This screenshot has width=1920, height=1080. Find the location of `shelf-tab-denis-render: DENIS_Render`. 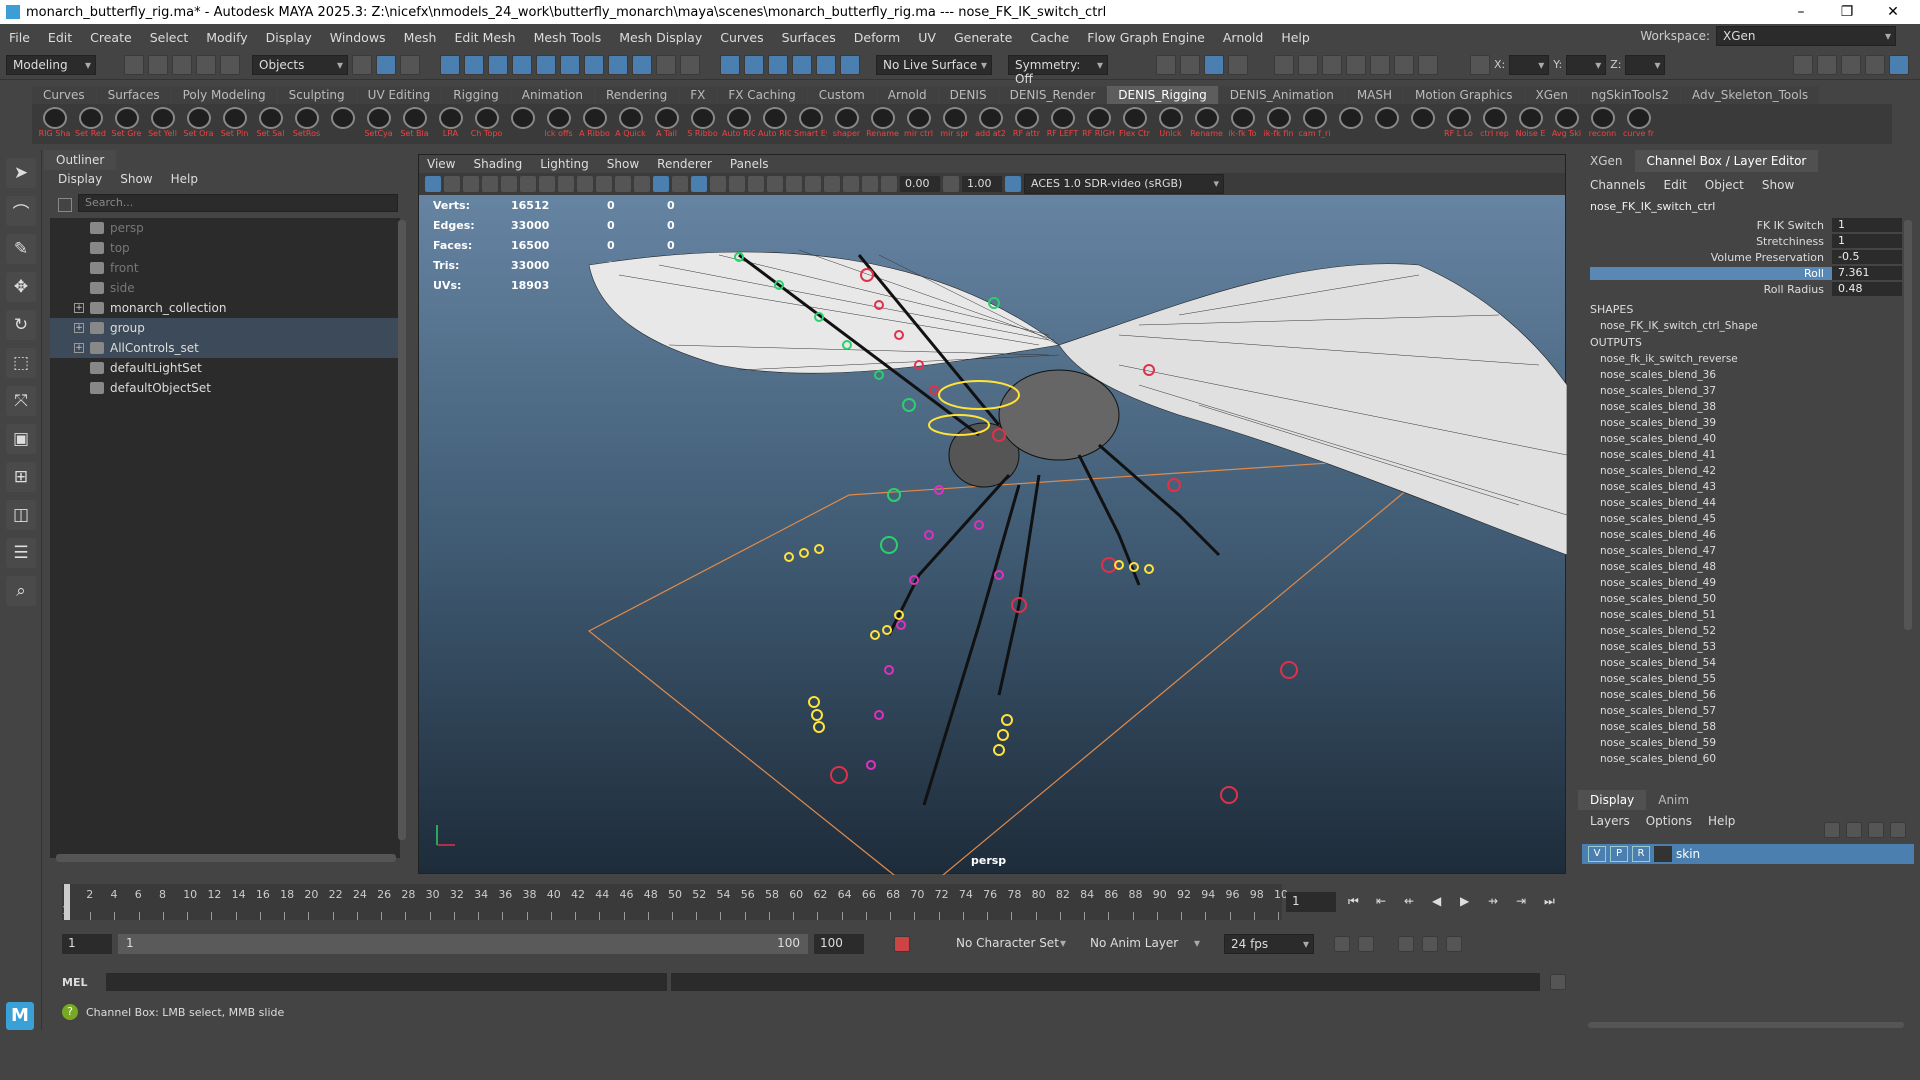

shelf-tab-denis-render: DENIS_Render is located at coordinates (1052, 95).